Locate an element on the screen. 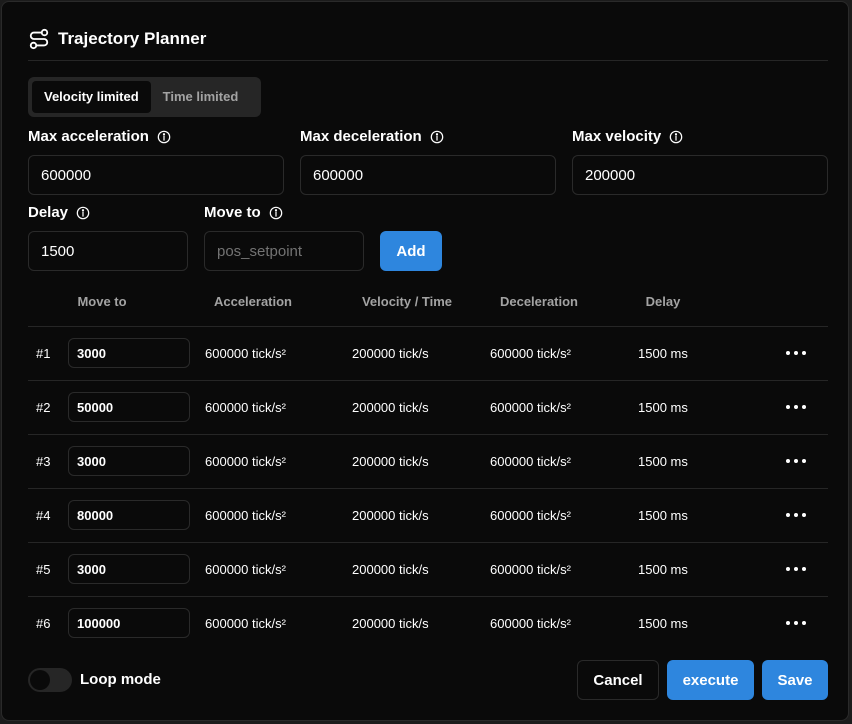 The height and width of the screenshot is (724, 852). delay-input is located at coordinates (108, 251).